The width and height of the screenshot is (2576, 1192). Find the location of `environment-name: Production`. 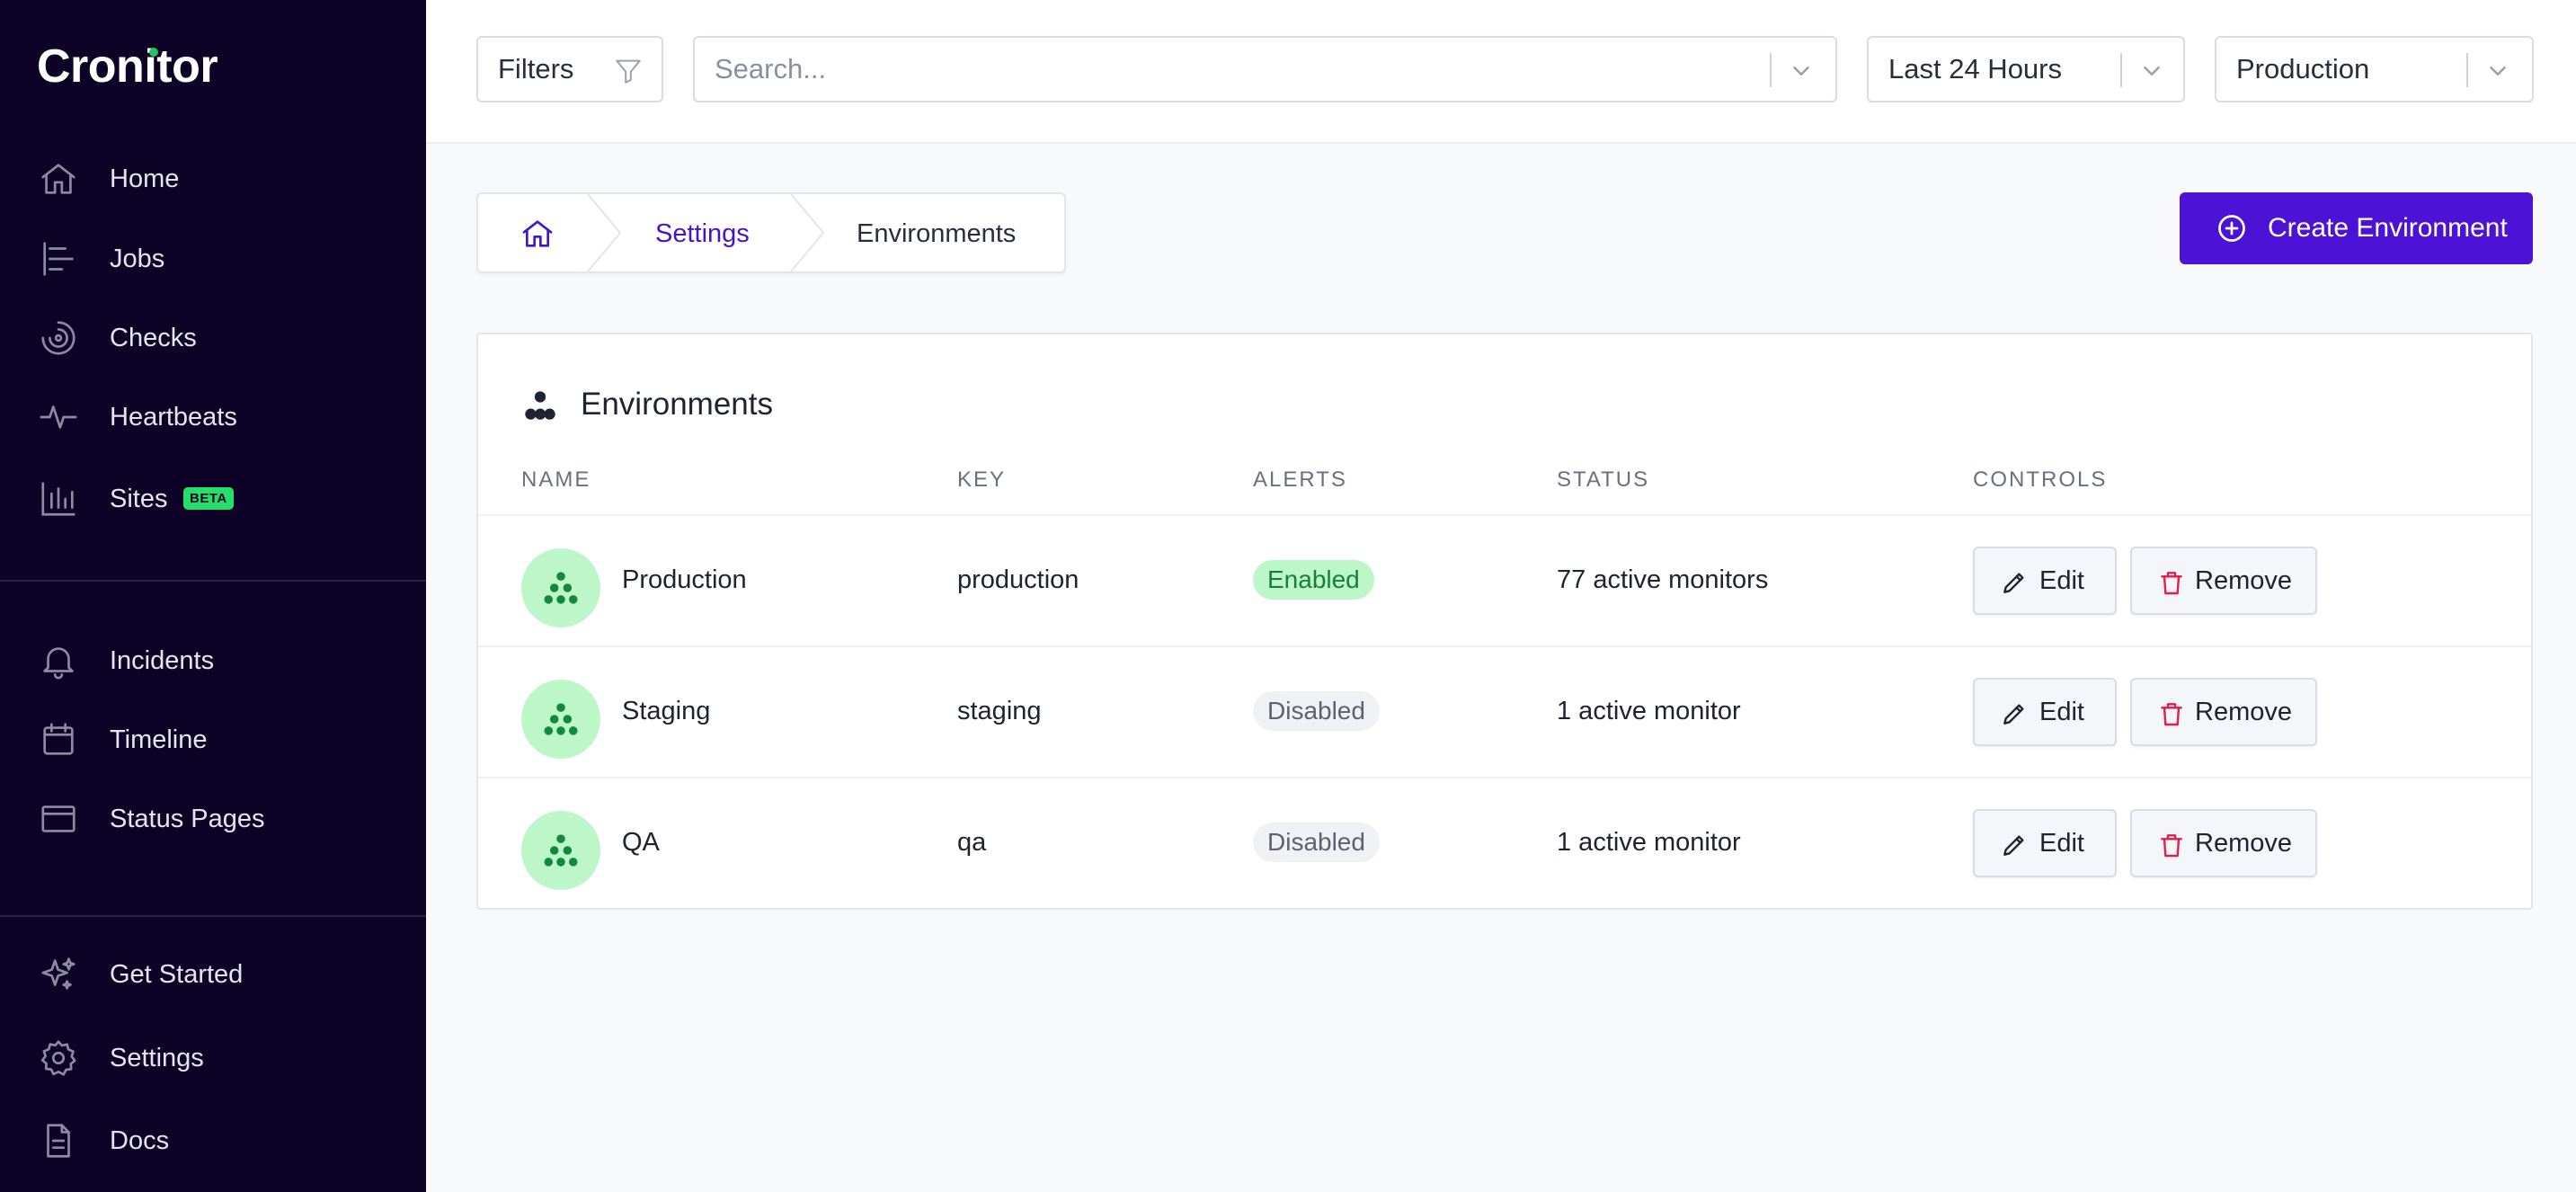

environment-name: Production is located at coordinates (684, 579).